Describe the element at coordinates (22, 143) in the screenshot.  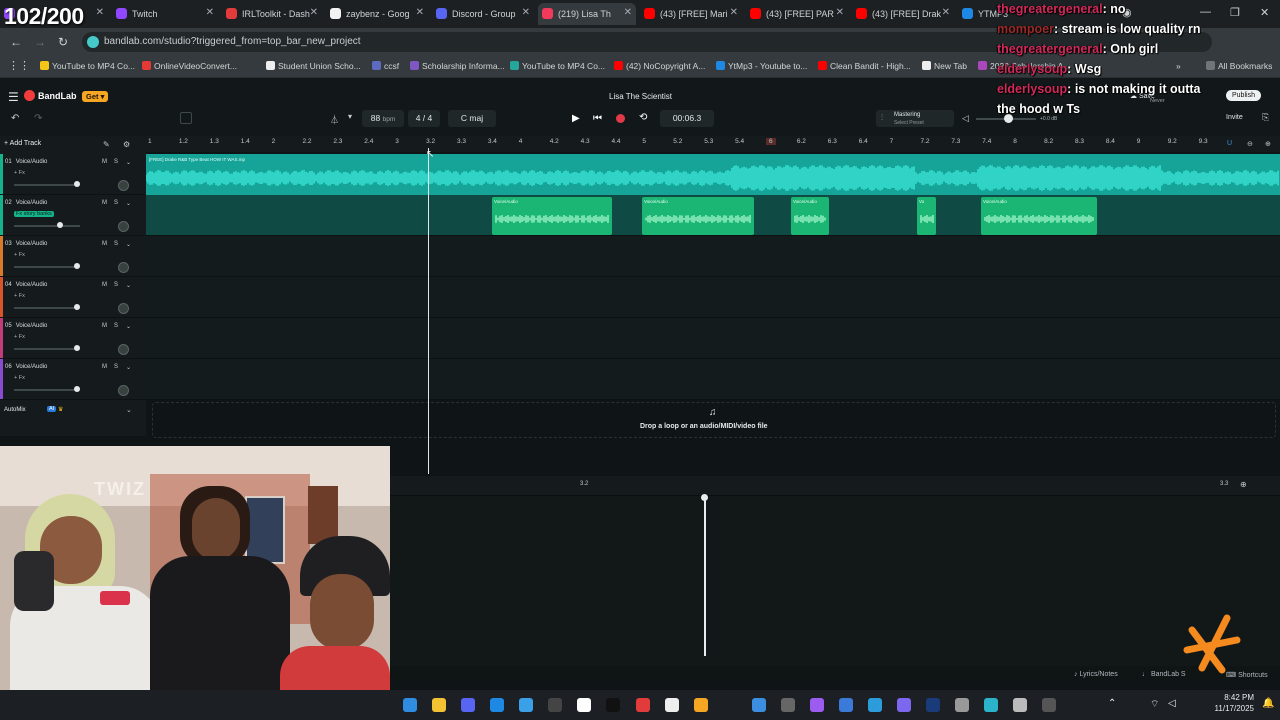
I see `add-track-button: + Add Track` at that location.